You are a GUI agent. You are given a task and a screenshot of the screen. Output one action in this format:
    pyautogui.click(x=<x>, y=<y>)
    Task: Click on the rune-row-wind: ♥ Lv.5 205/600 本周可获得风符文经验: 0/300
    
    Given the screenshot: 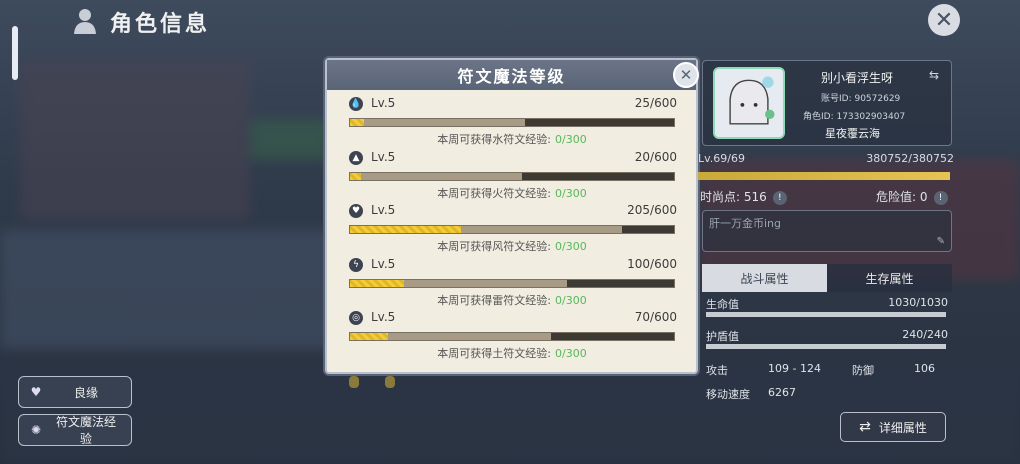 What is the action you would take?
    pyautogui.click(x=512, y=230)
    